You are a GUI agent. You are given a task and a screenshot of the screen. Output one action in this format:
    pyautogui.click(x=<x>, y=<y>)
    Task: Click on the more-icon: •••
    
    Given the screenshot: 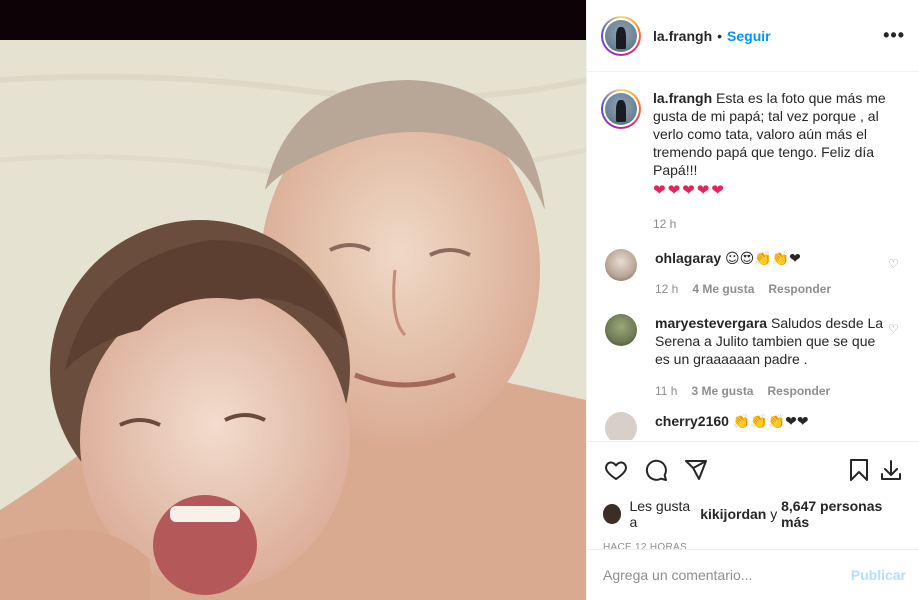 What is the action you would take?
    pyautogui.click(x=894, y=35)
    